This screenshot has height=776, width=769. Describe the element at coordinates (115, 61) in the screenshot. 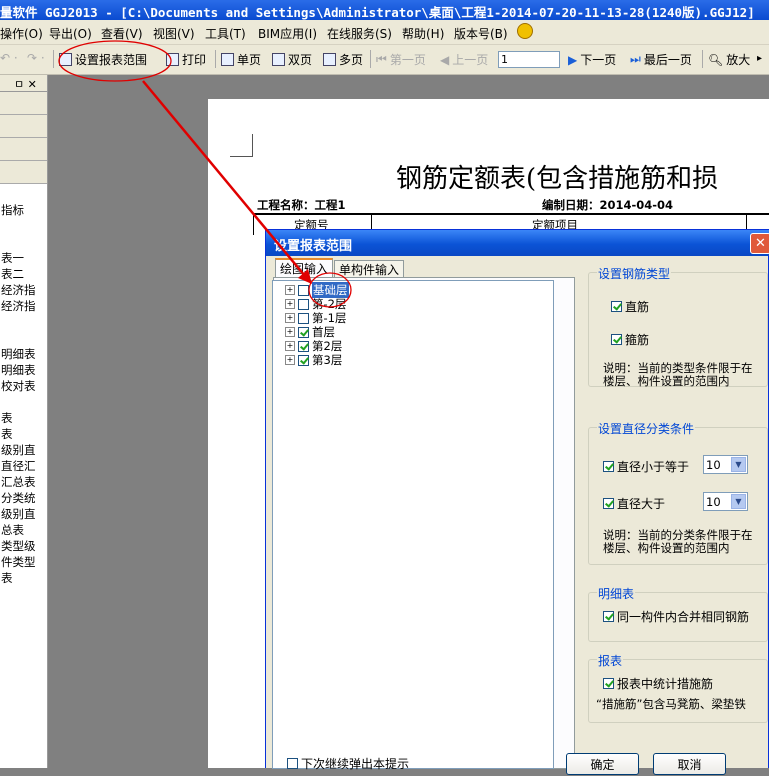

I see `highlight-ellipse-toolbar` at that location.